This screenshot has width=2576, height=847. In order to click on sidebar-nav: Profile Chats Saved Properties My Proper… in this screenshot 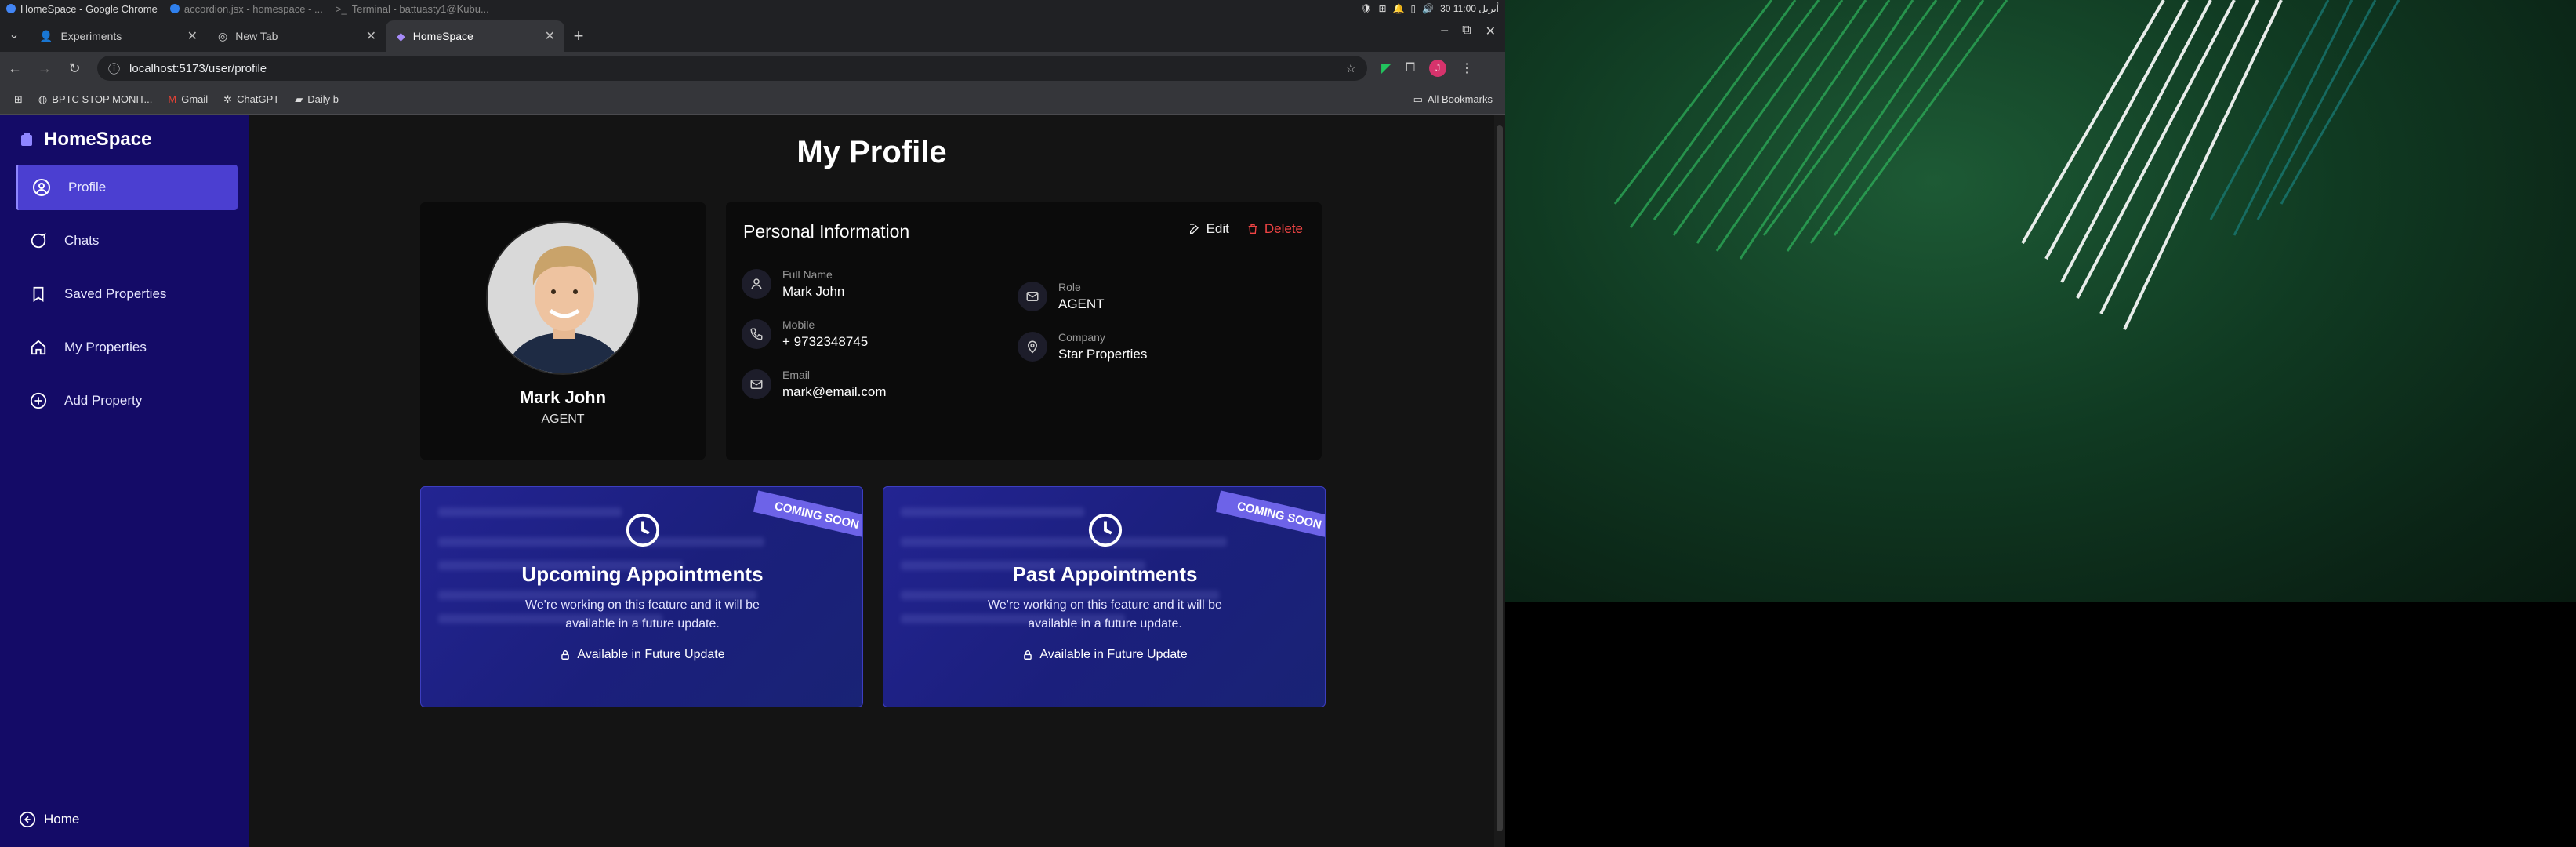, I will do `click(127, 298)`.